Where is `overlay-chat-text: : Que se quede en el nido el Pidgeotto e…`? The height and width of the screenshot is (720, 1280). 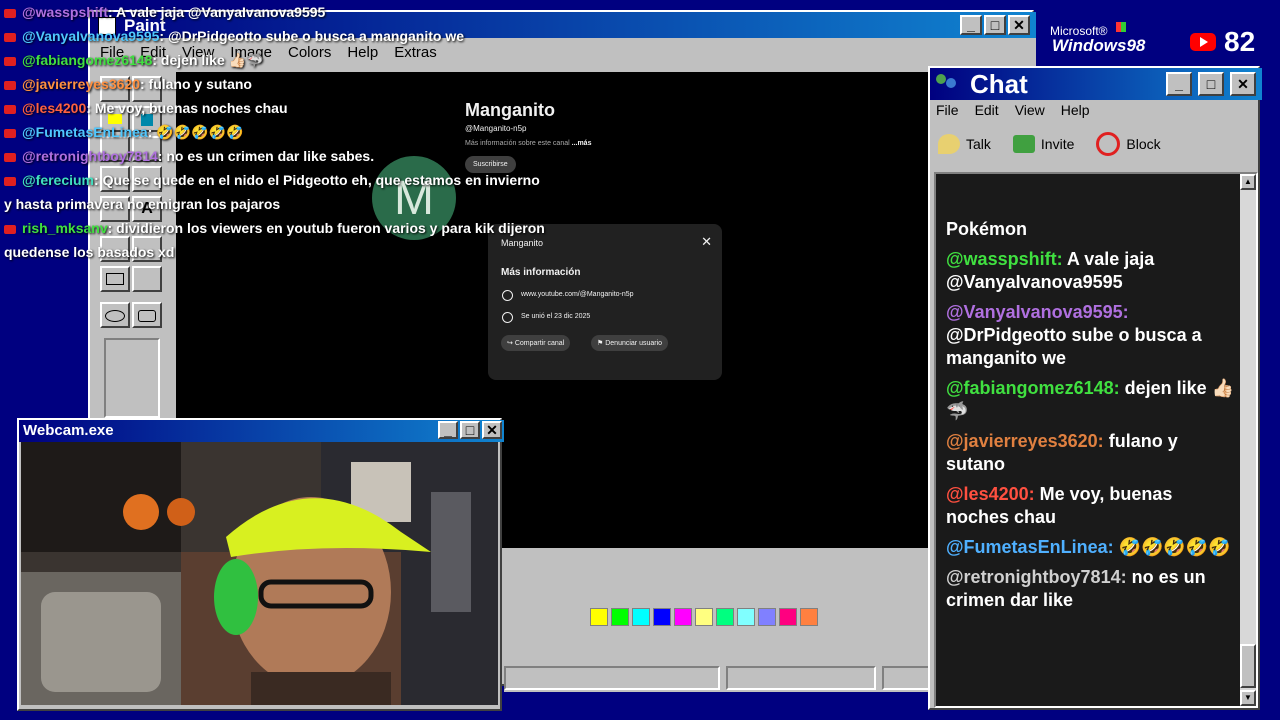 overlay-chat-text: : Que se quede en el nido el Pidgeotto e… is located at coordinates (317, 180).